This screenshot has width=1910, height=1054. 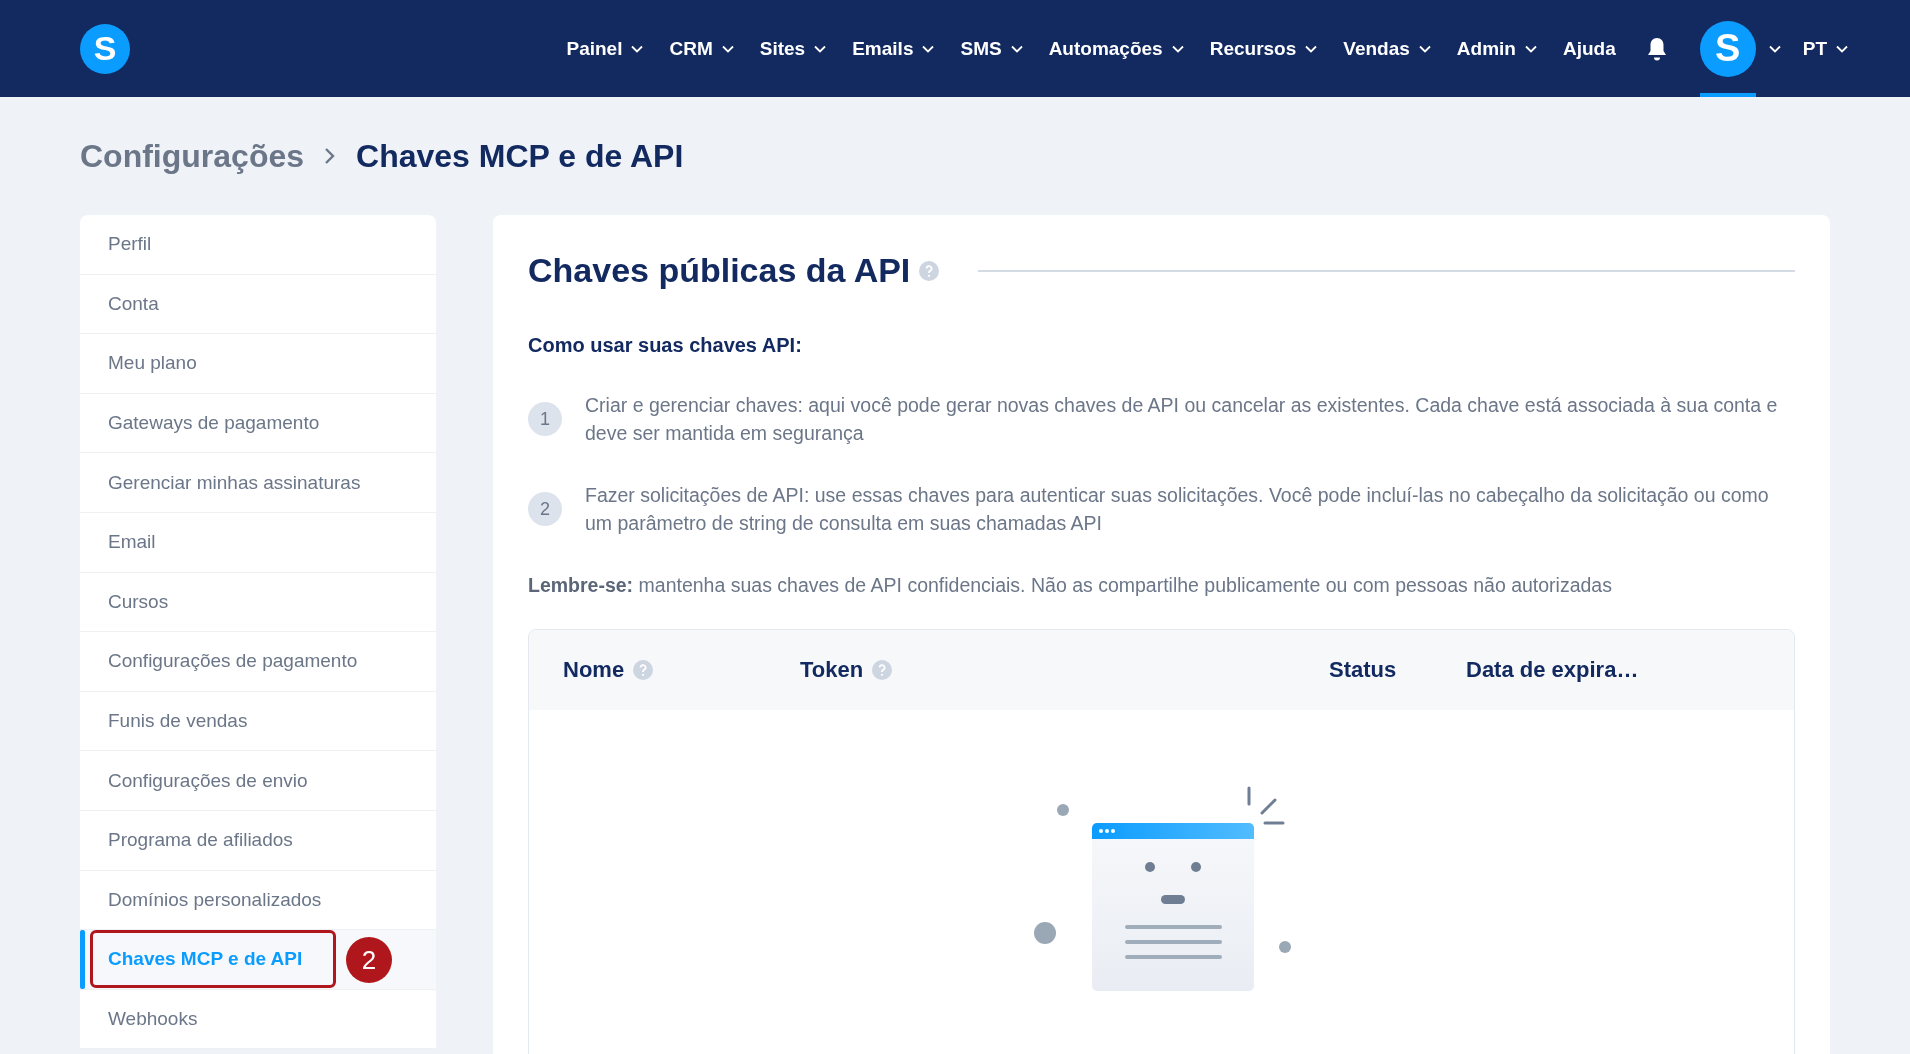 What do you see at coordinates (82, 959) in the screenshot?
I see `selection-bar` at bounding box center [82, 959].